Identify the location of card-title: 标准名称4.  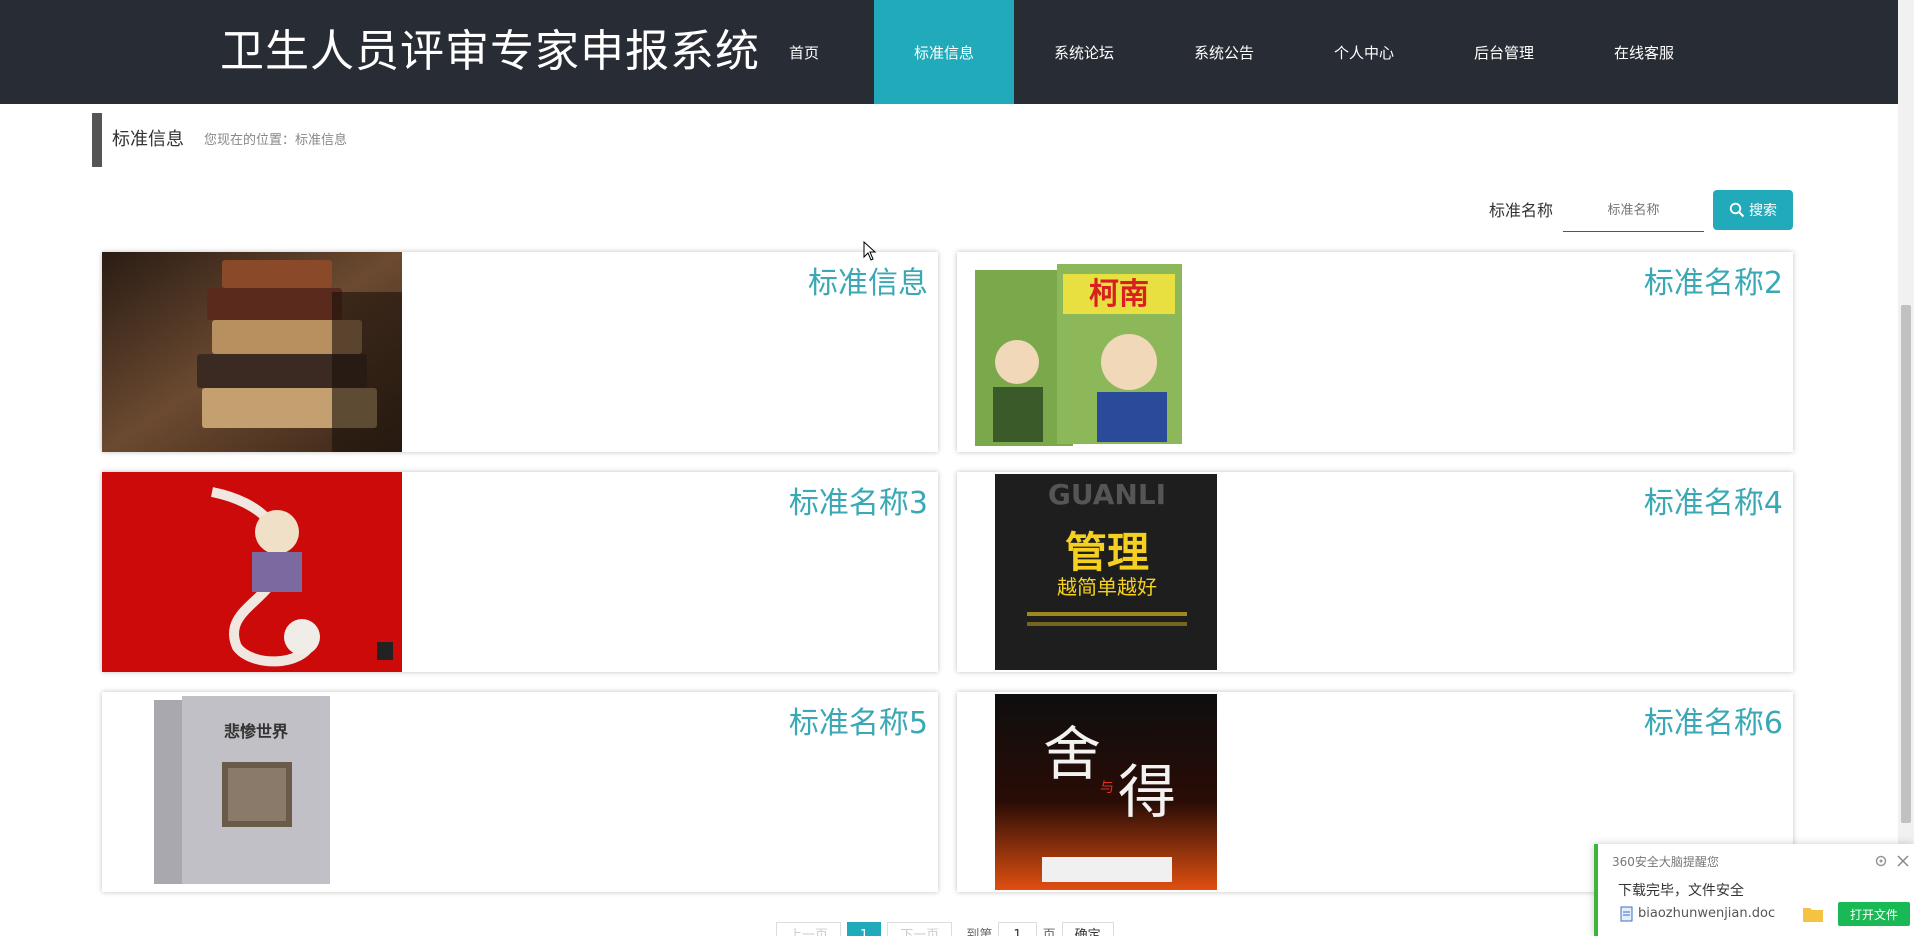
(1713, 504).